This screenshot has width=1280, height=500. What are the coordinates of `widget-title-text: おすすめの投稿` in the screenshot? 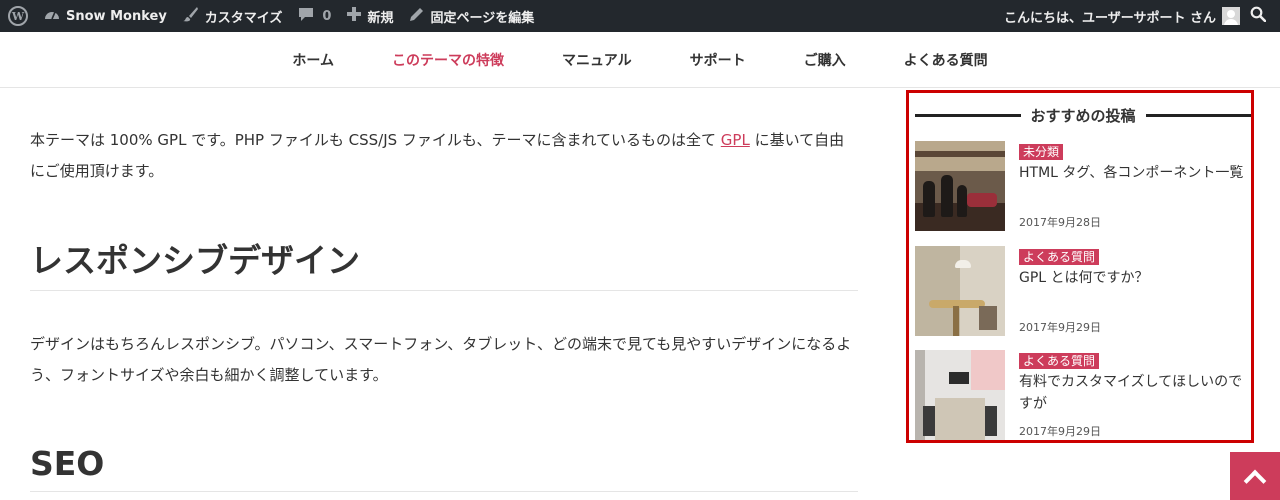 It's located at (1083, 115).